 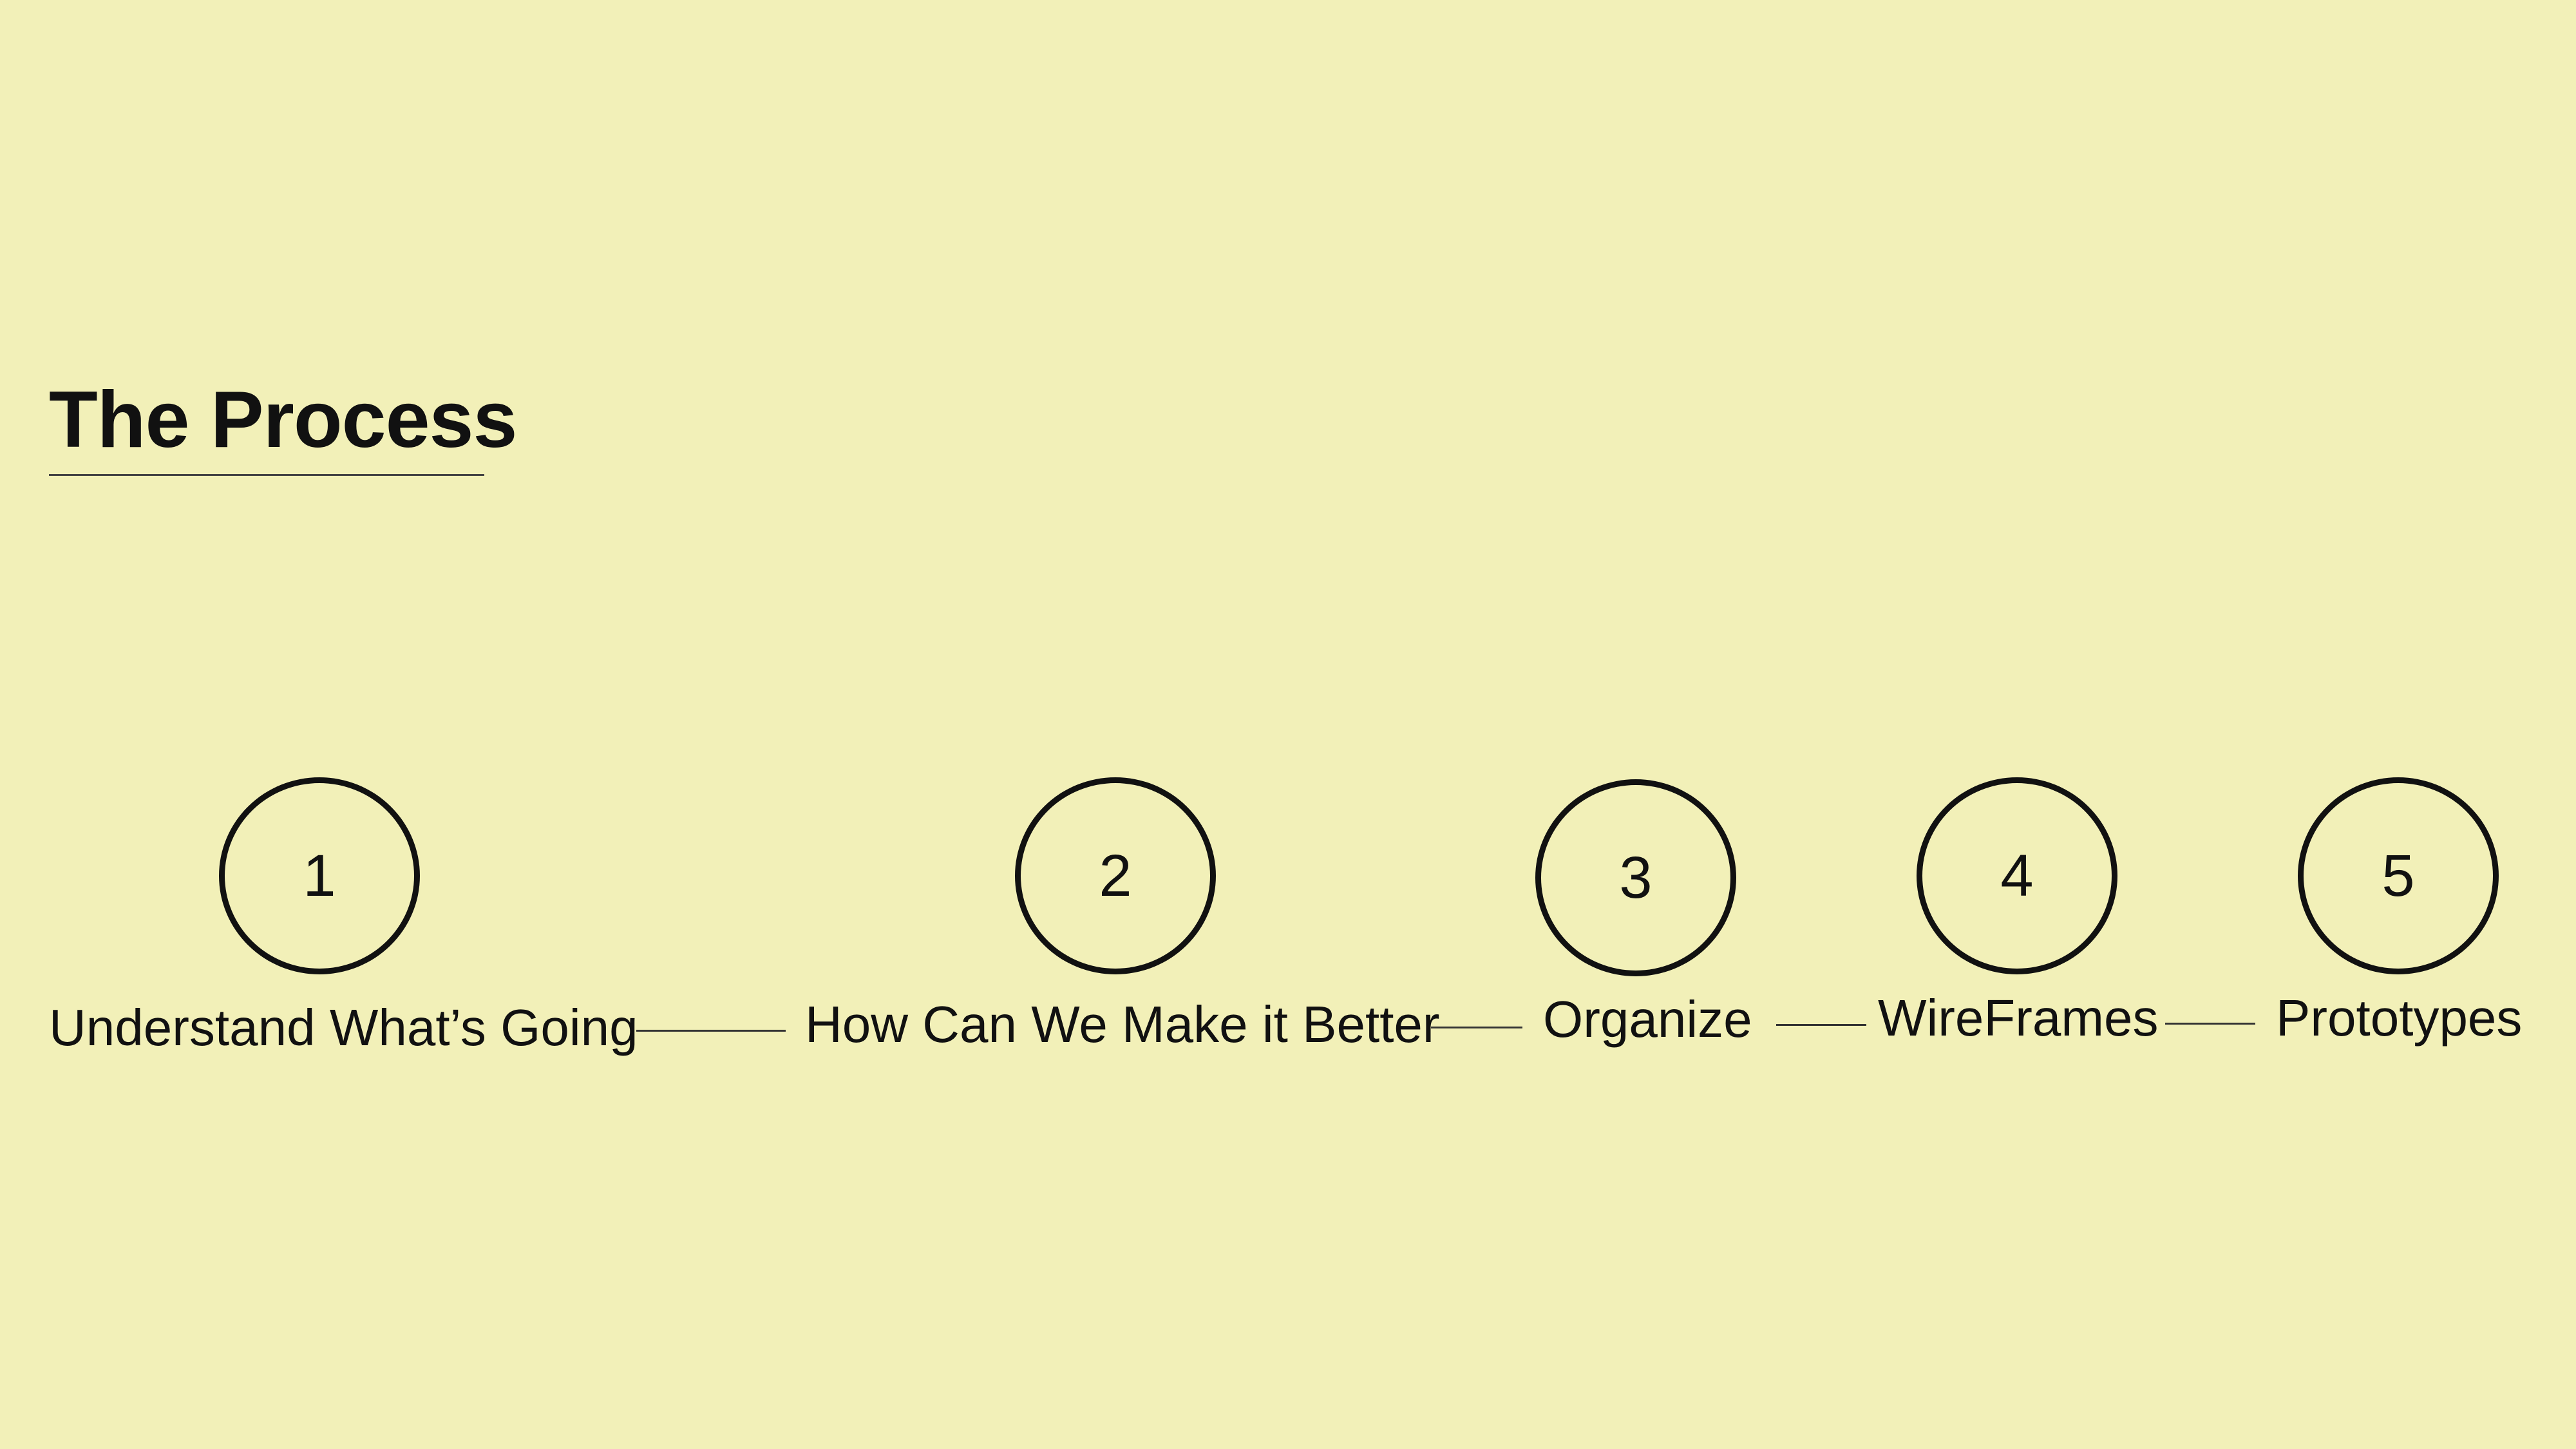 I want to click on step-1-label: Understand What’s Going, so click(x=343, y=1027).